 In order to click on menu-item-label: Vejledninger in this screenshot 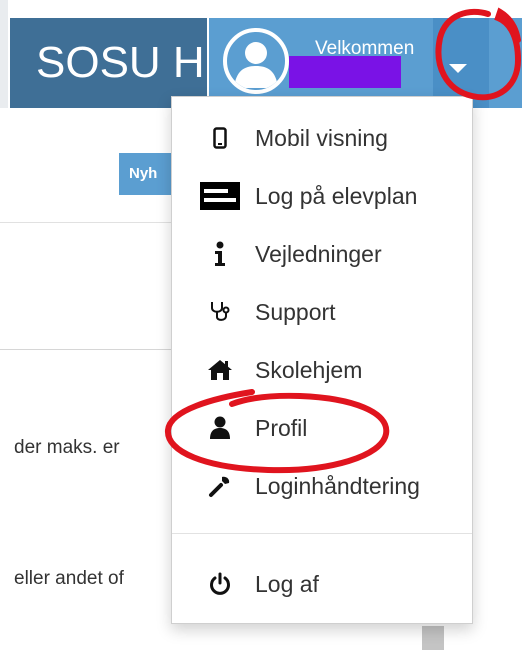, I will do `click(318, 253)`.